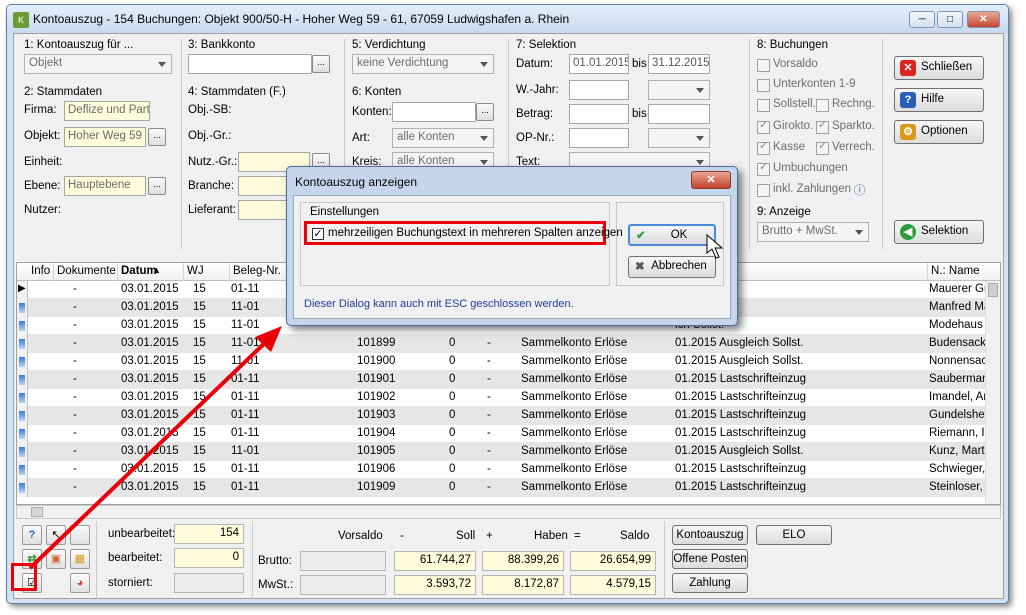 The image size is (1026, 615). Describe the element at coordinates (356, 182) in the screenshot. I see `dialog-title: Kontoauszug anzeigen` at that location.